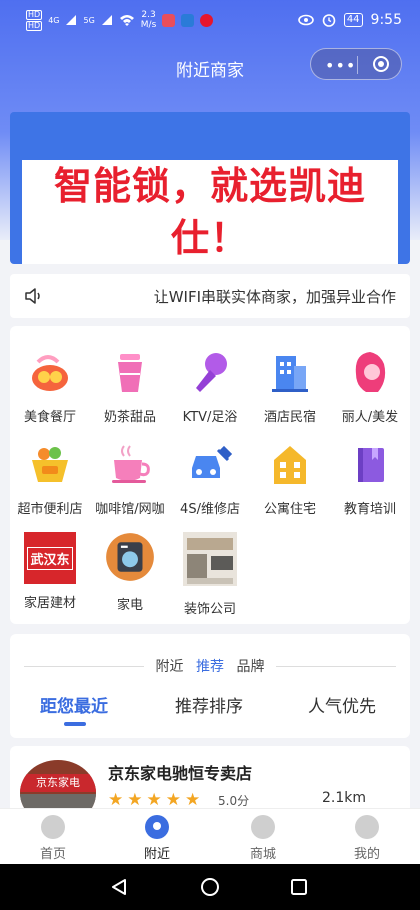 Image resolution: width=420 pixels, height=910 pixels. Describe the element at coordinates (353, 20) in the screenshot. I see `battery-indicator: 44` at that location.